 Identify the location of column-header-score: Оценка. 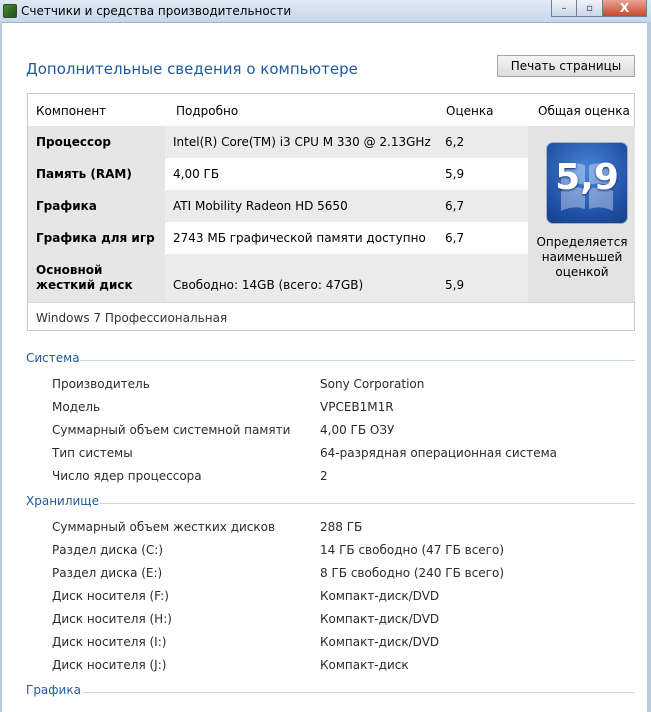
(470, 111).